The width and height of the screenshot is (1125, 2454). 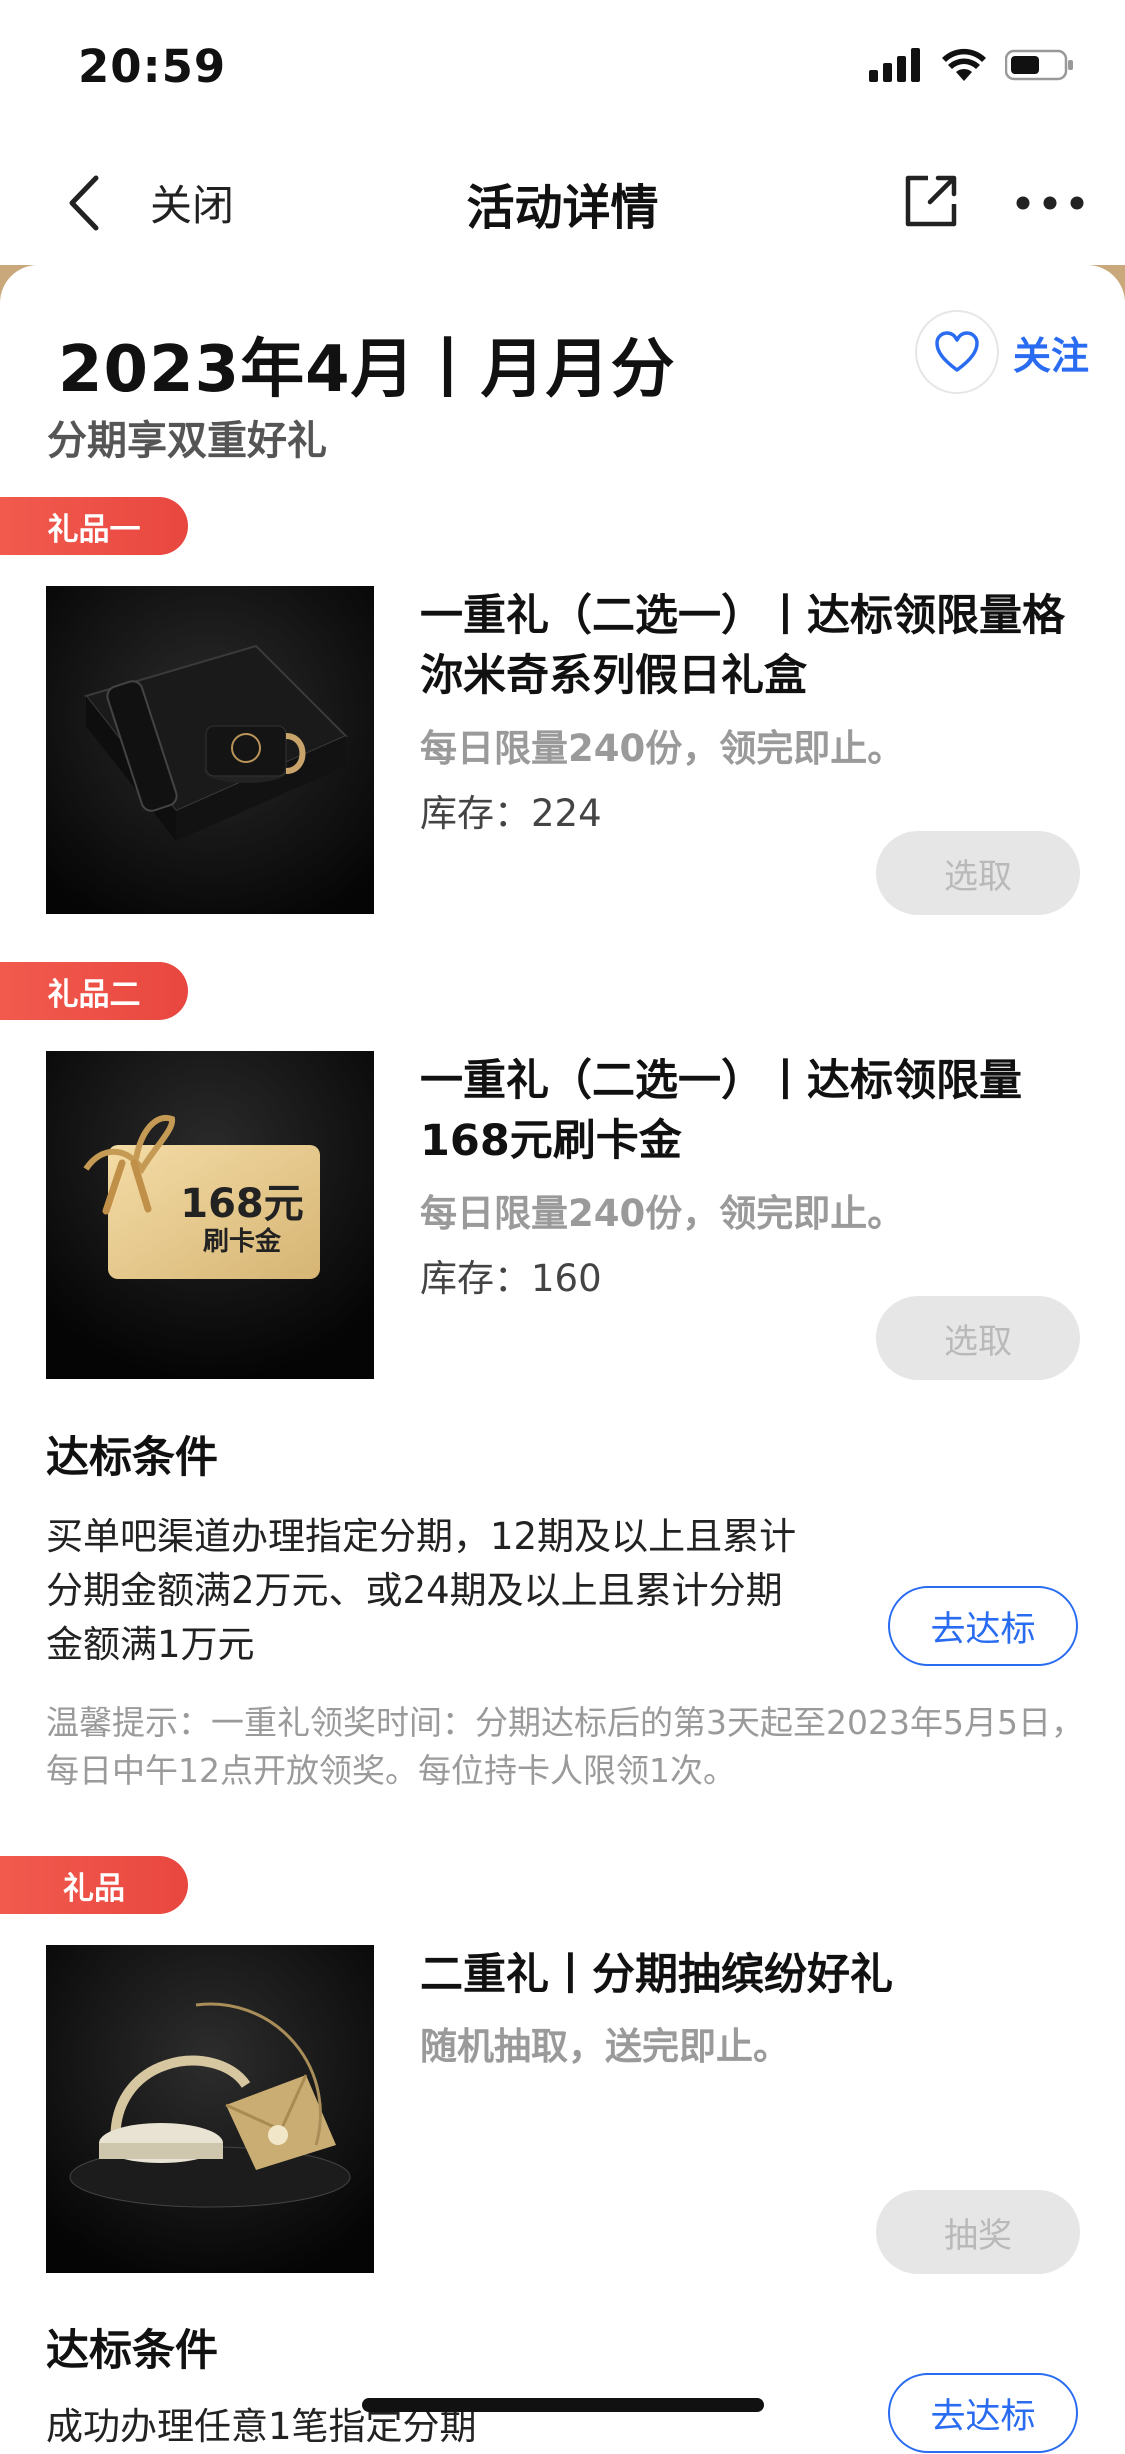 I want to click on card-label: 刷卡金, so click(x=241, y=1242).